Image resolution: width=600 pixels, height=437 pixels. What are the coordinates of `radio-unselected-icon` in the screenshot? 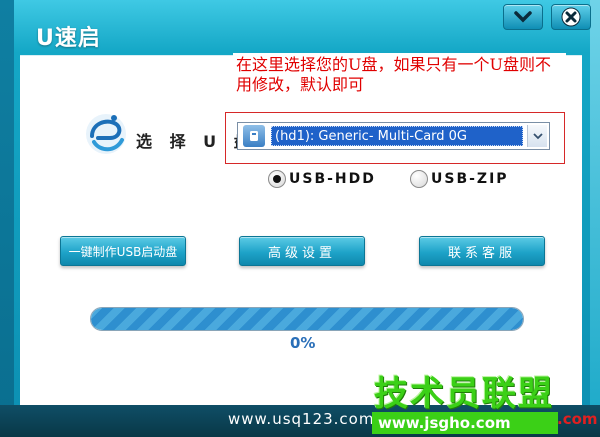 It's located at (419, 179).